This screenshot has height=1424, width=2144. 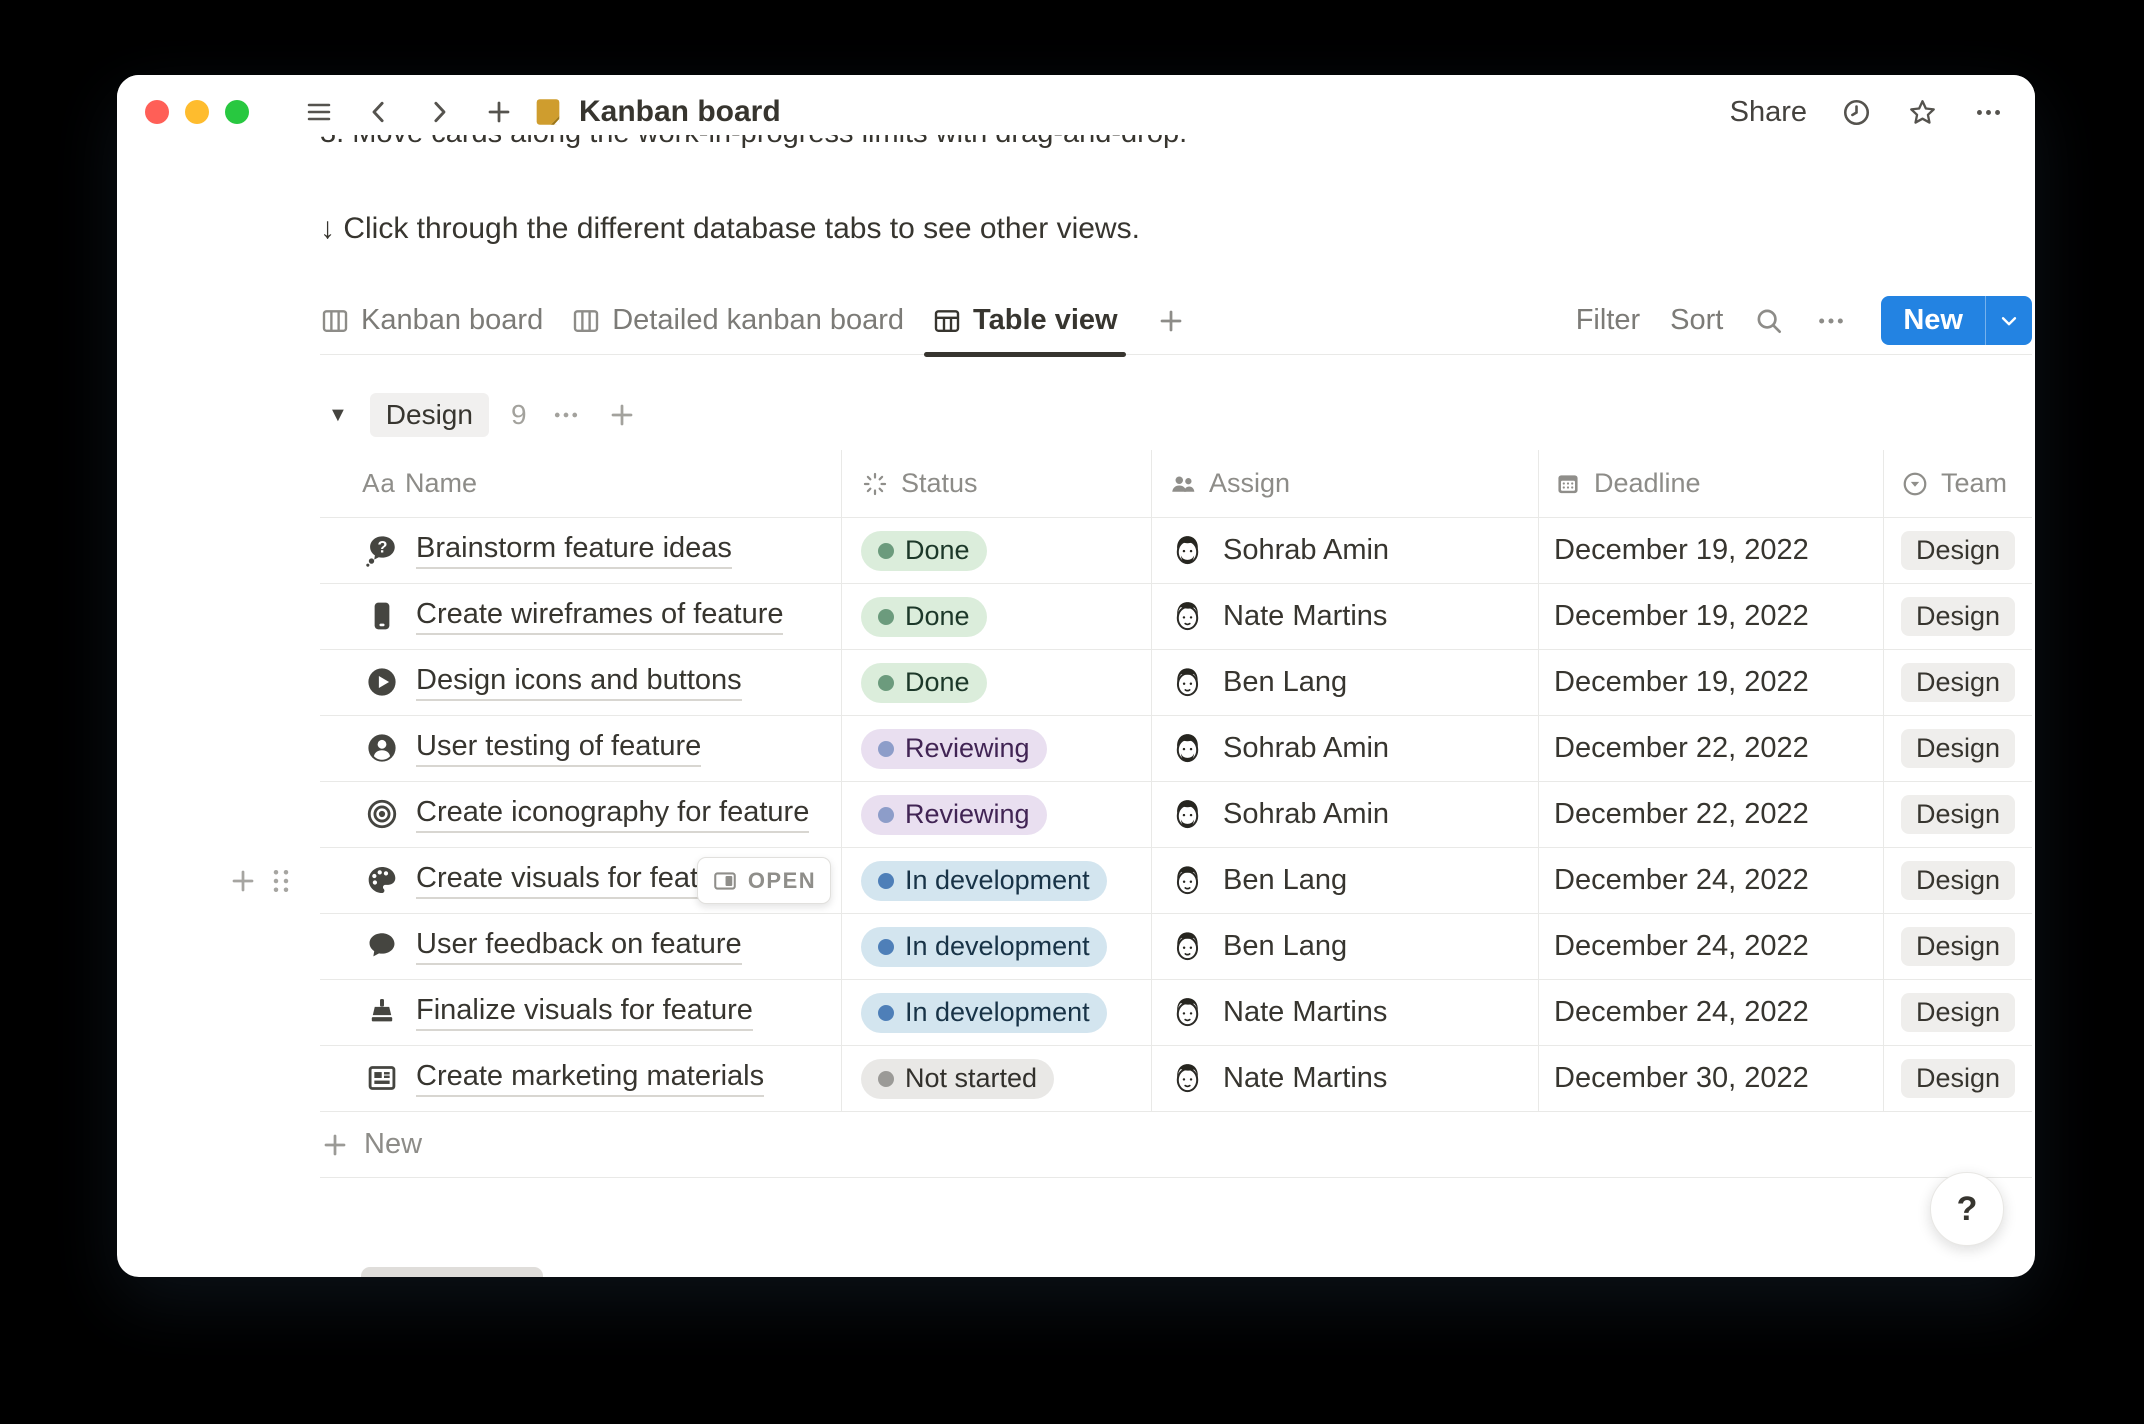 I want to click on status-cell: Not started, so click(x=996, y=1078).